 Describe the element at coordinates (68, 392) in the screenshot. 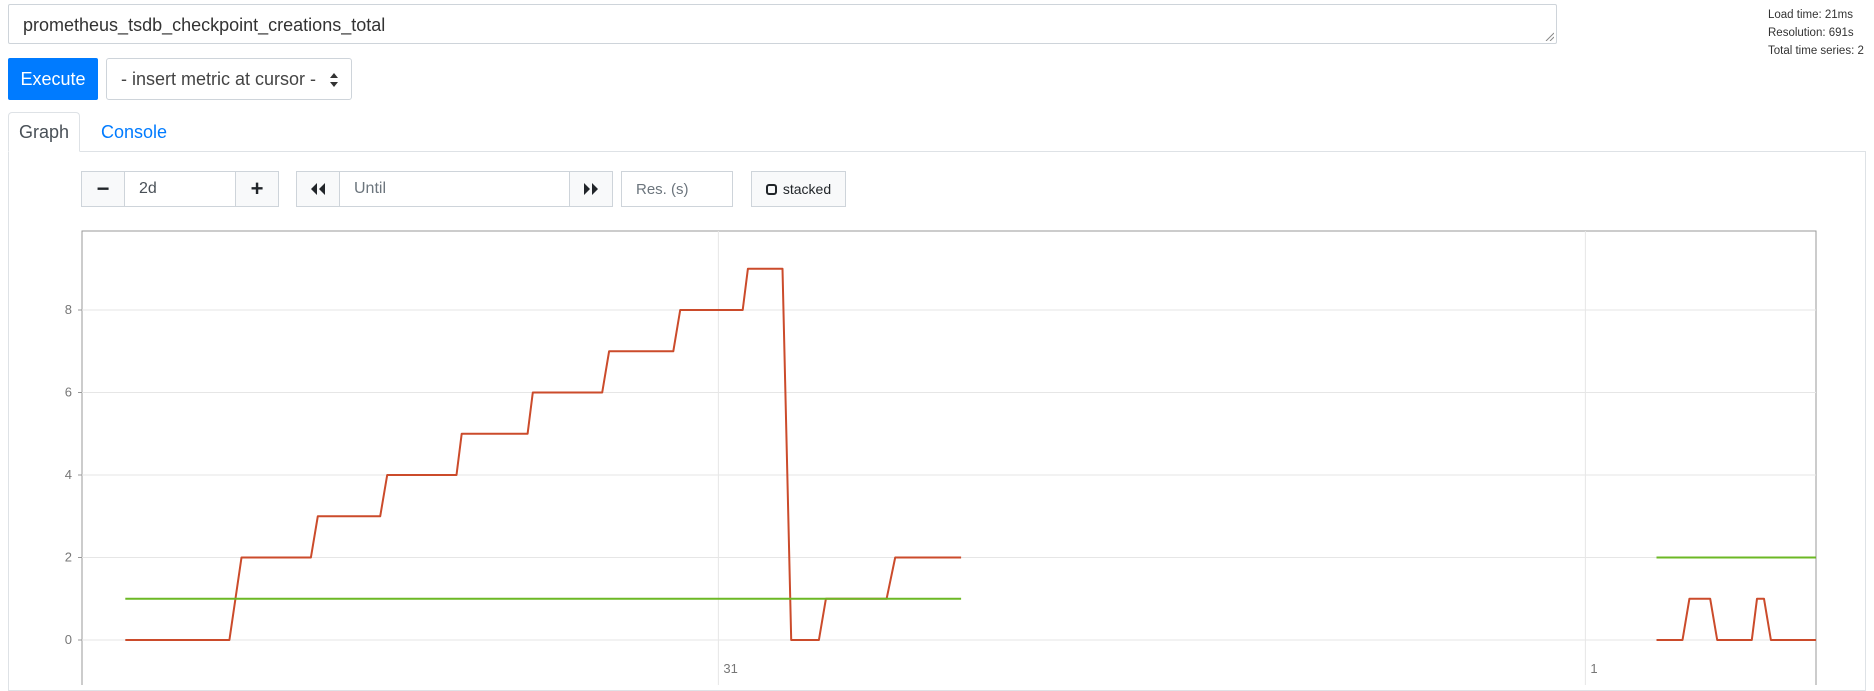

I see `y-tick-label: 6` at that location.